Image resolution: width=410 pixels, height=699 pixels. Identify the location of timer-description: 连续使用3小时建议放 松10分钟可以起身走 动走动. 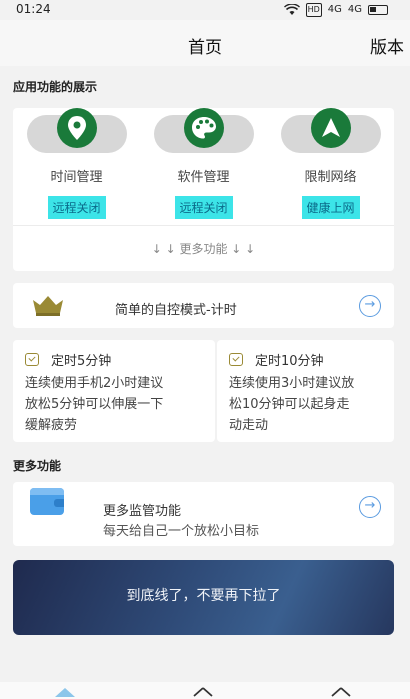
(291, 404).